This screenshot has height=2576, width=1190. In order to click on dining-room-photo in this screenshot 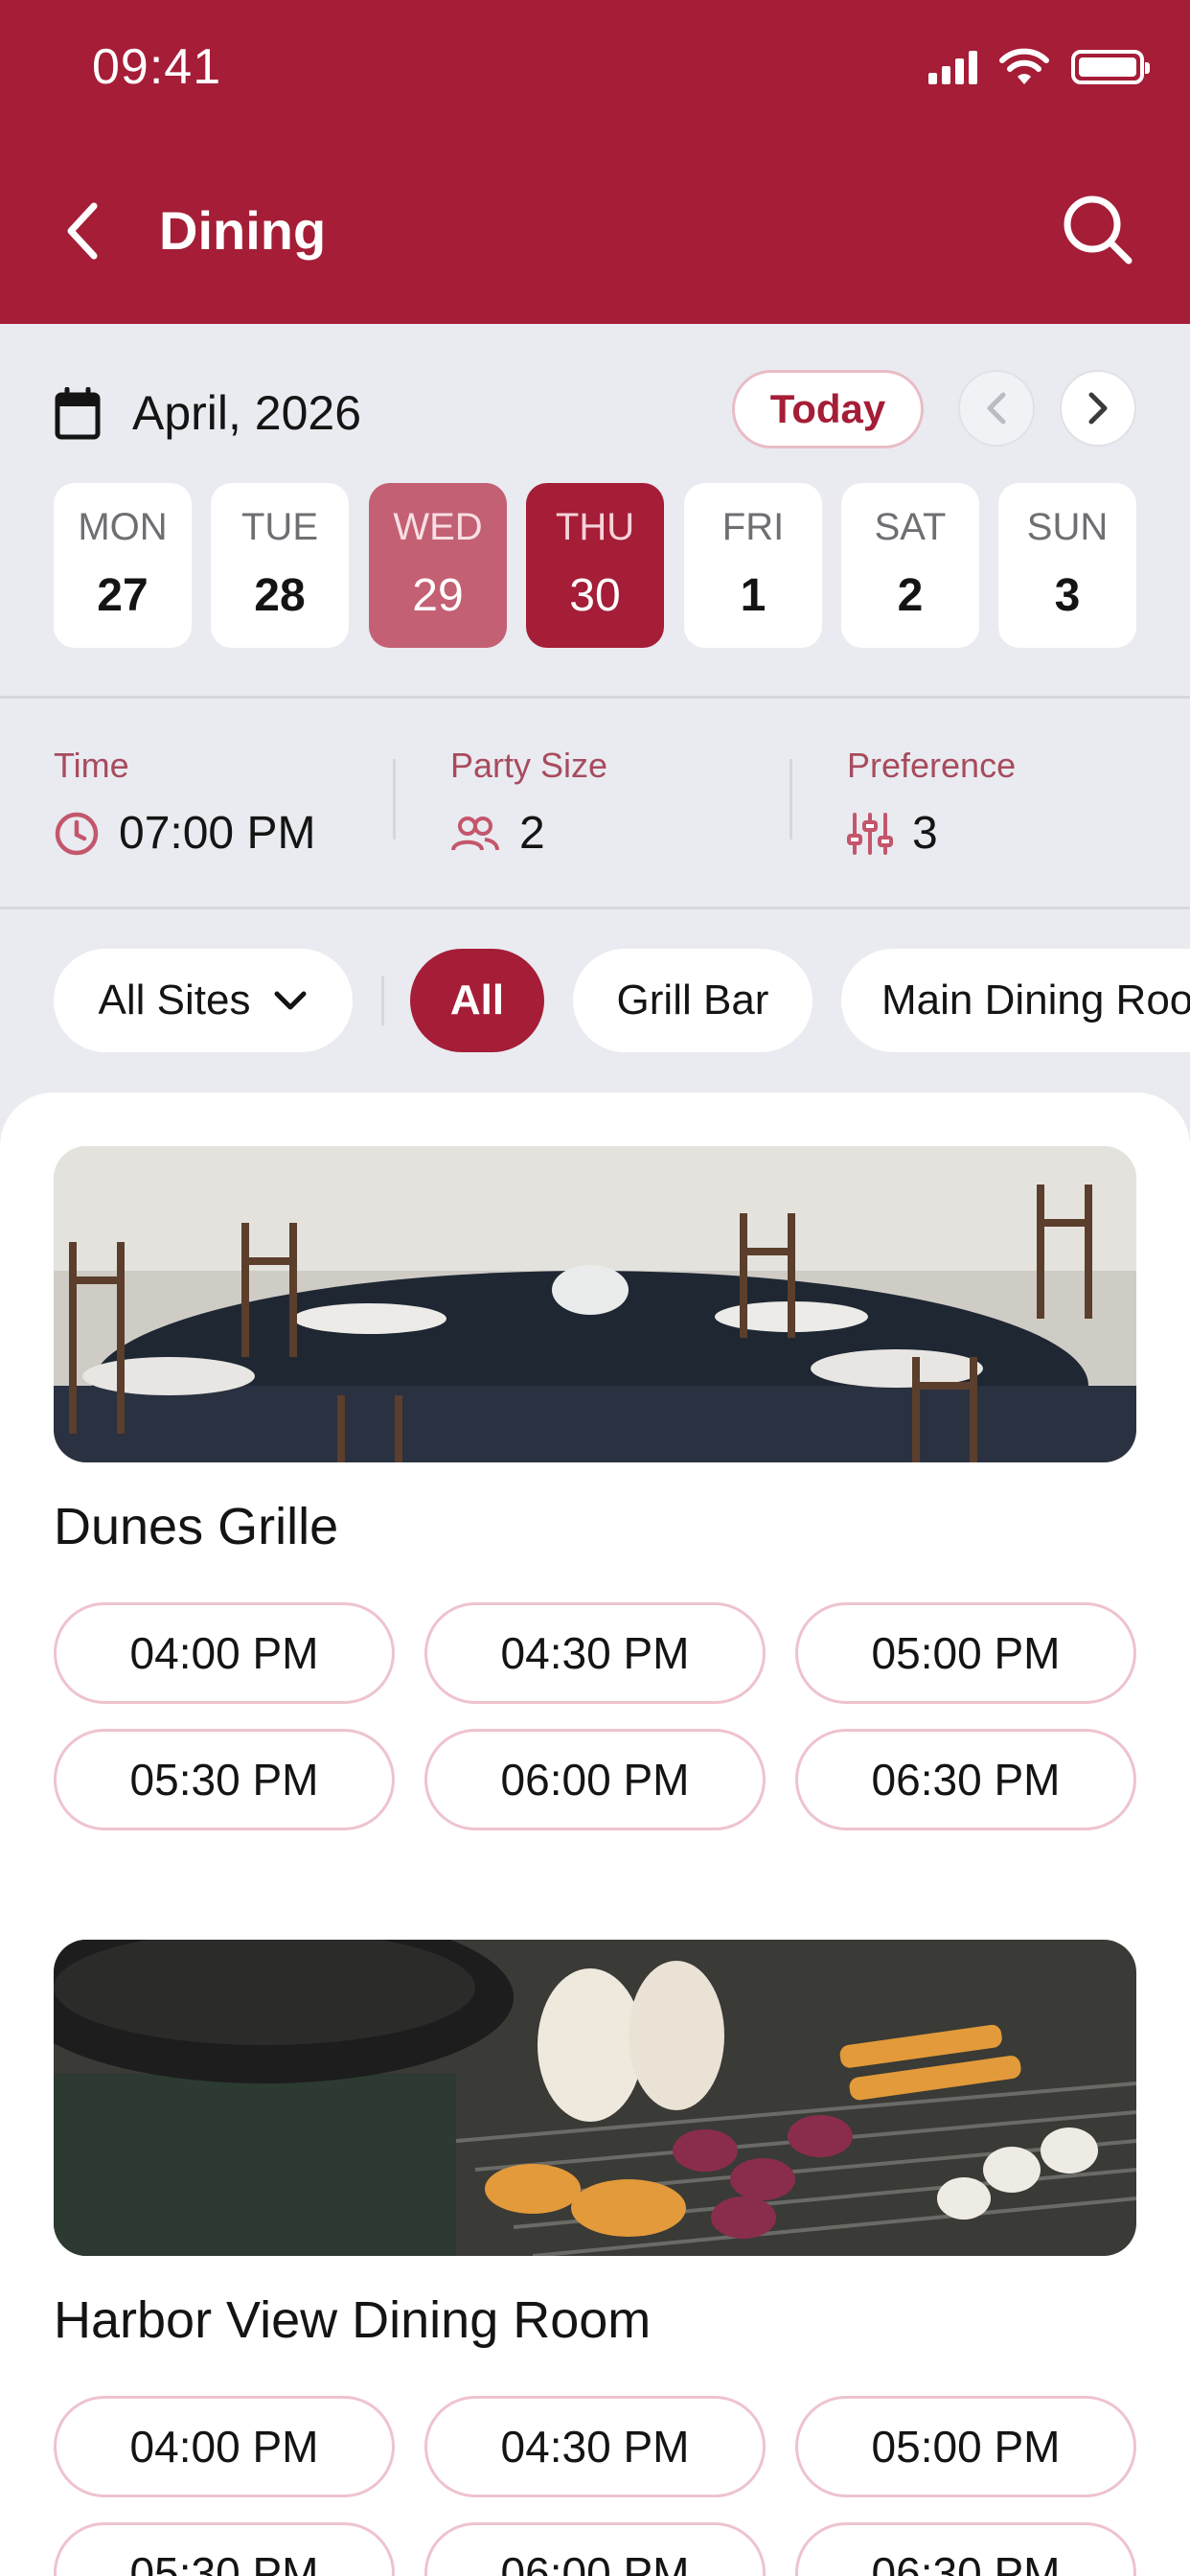, I will do `click(595, 1304)`.